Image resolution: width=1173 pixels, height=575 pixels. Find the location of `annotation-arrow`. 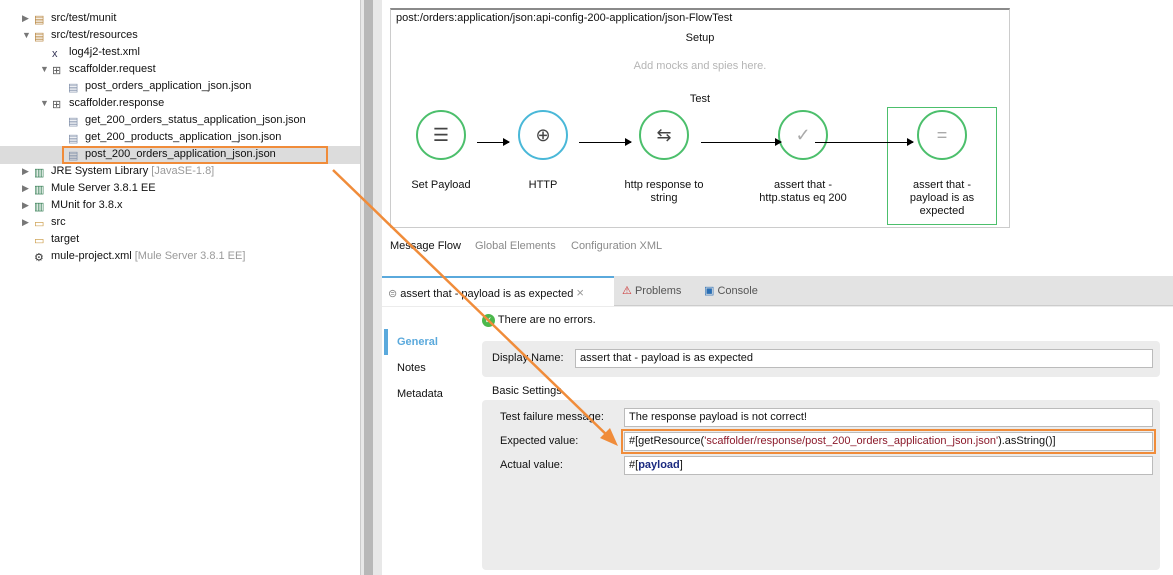

annotation-arrow is located at coordinates (475, 307).